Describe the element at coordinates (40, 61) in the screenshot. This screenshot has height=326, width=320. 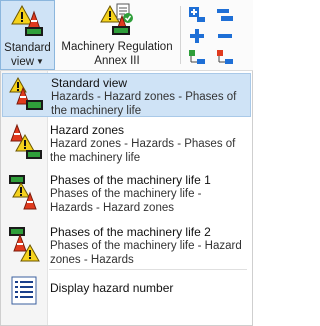
I see `dropdown-caret-icon: ▼` at that location.